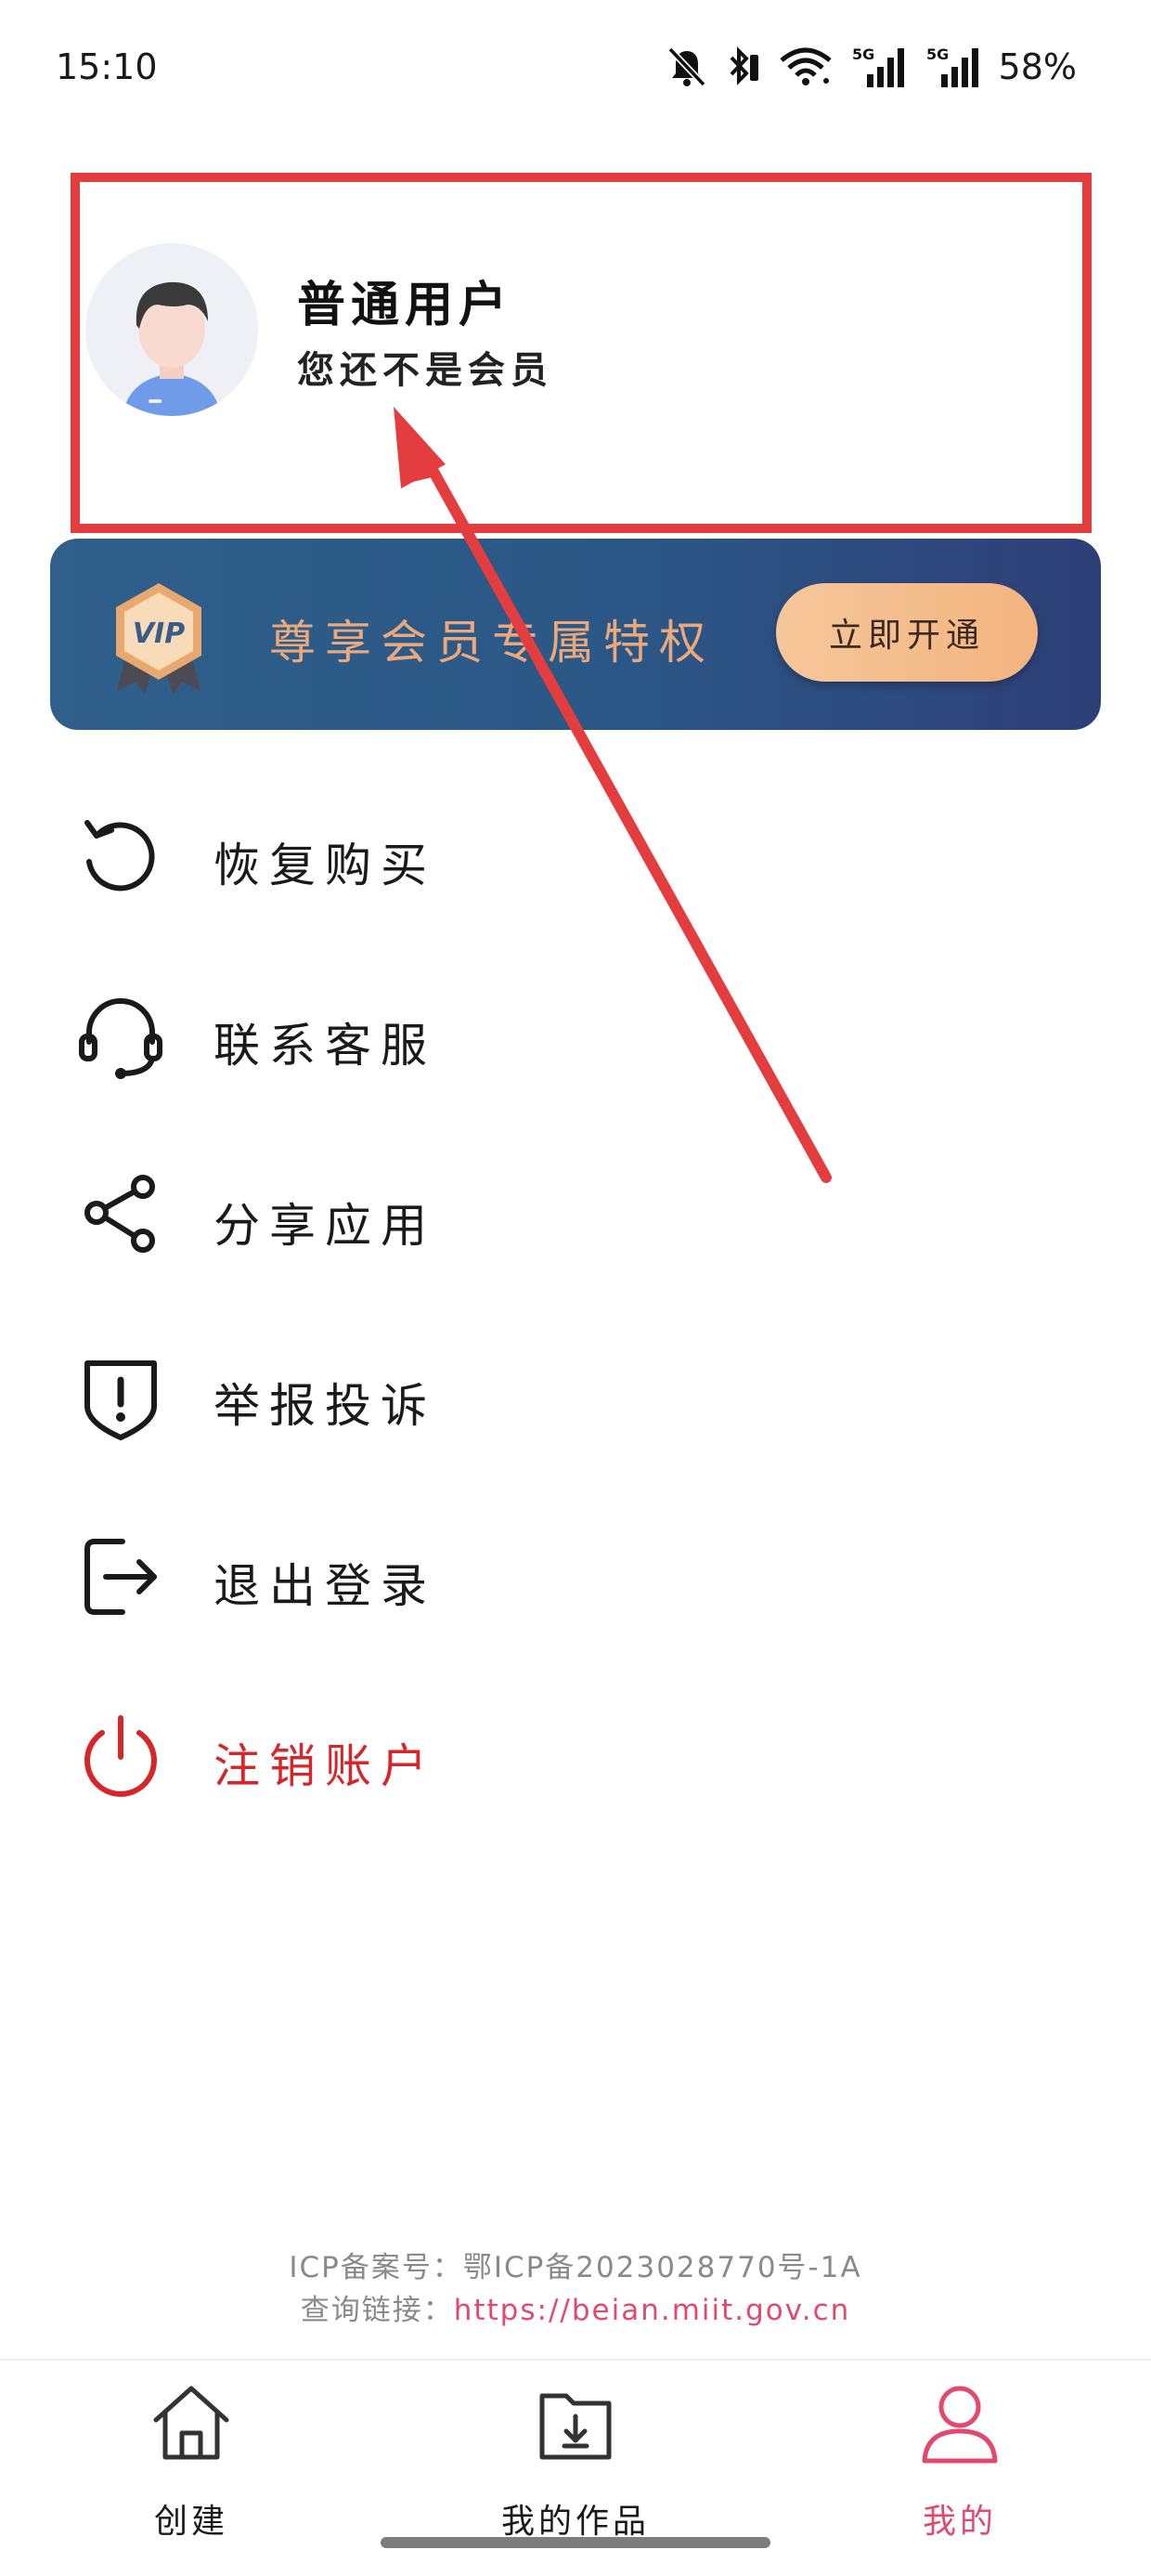 The image size is (1151, 2576). I want to click on vip-banner: VIP 尊享会员专属特权 立即开通, so click(575, 634).